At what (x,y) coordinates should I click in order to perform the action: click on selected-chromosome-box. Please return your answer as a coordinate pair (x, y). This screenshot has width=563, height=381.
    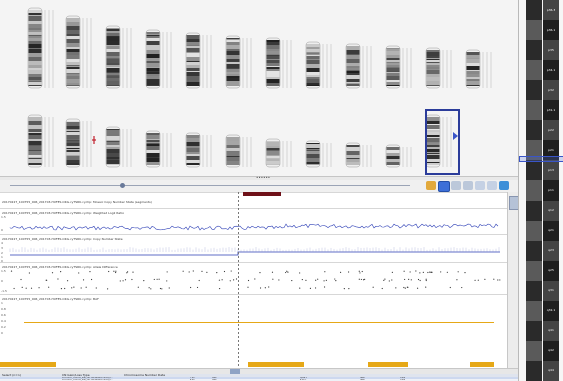
    Looking at the image, I should click on (442, 142).